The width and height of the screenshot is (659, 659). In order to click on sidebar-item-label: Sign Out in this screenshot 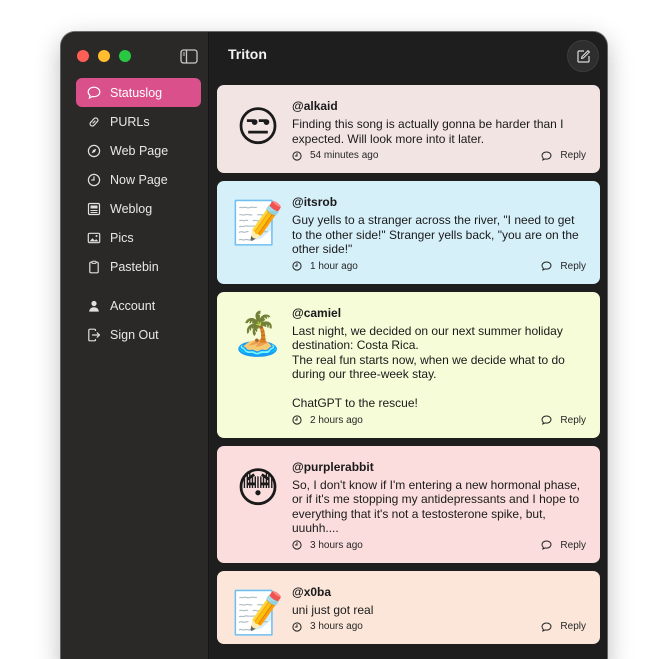, I will do `click(134, 334)`.